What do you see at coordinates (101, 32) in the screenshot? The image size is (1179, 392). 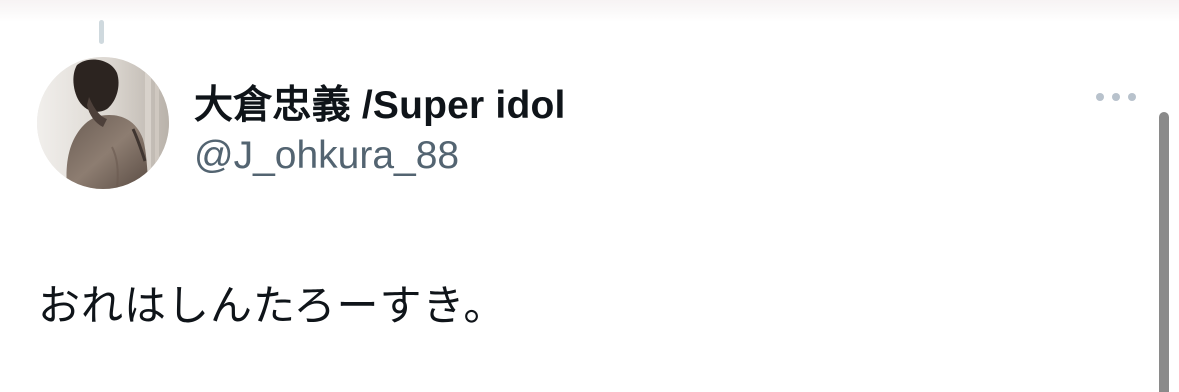 I see `thread-connector-line` at bounding box center [101, 32].